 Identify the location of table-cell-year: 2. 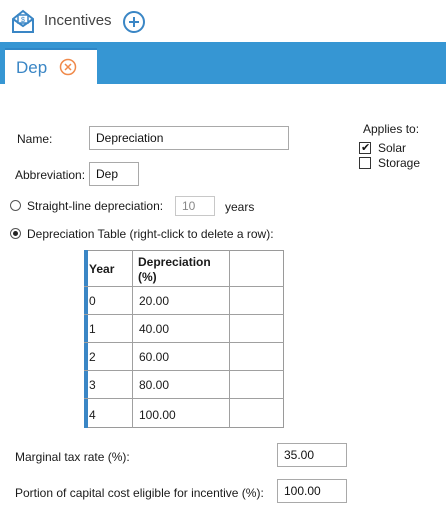
(92, 357).